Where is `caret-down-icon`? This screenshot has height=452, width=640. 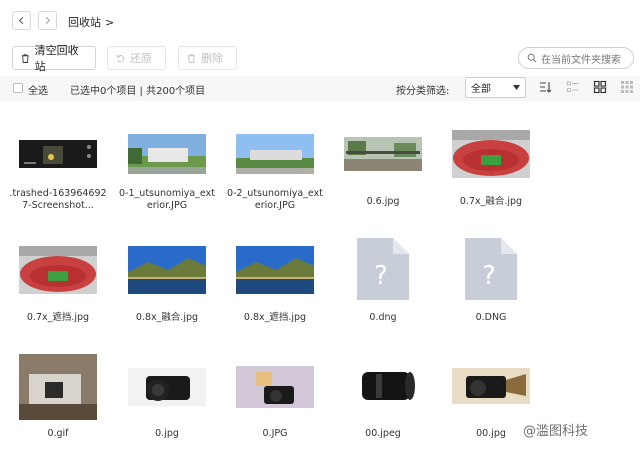
caret-down-icon is located at coordinates (516, 87).